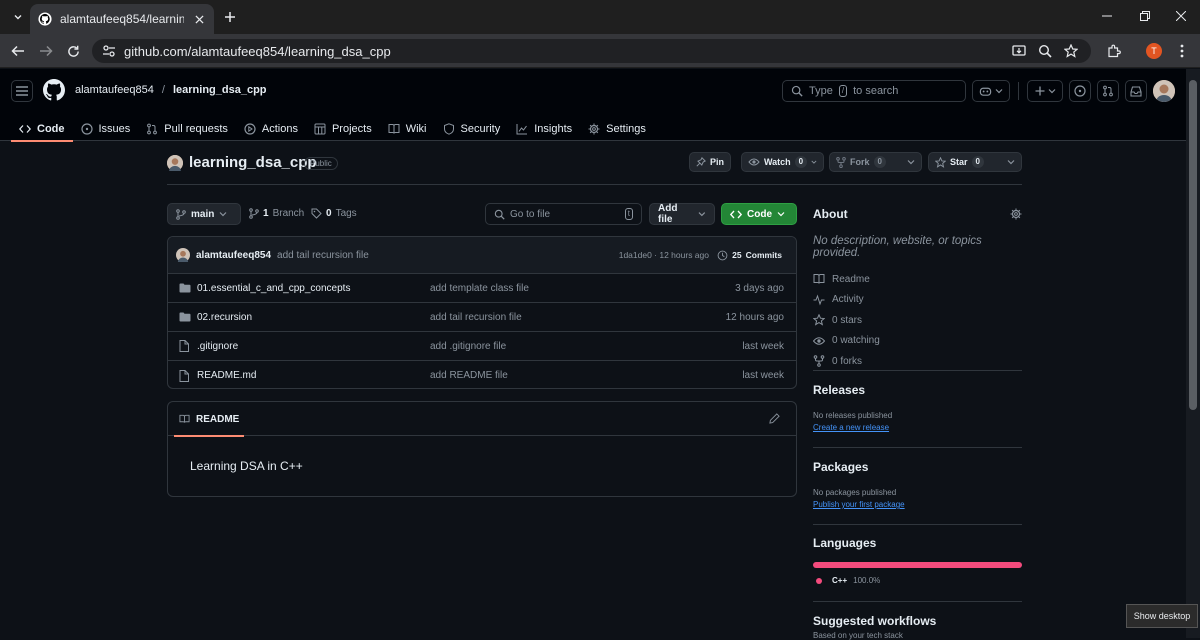 The image size is (1200, 640). I want to click on global-menu-button, so click(22, 91).